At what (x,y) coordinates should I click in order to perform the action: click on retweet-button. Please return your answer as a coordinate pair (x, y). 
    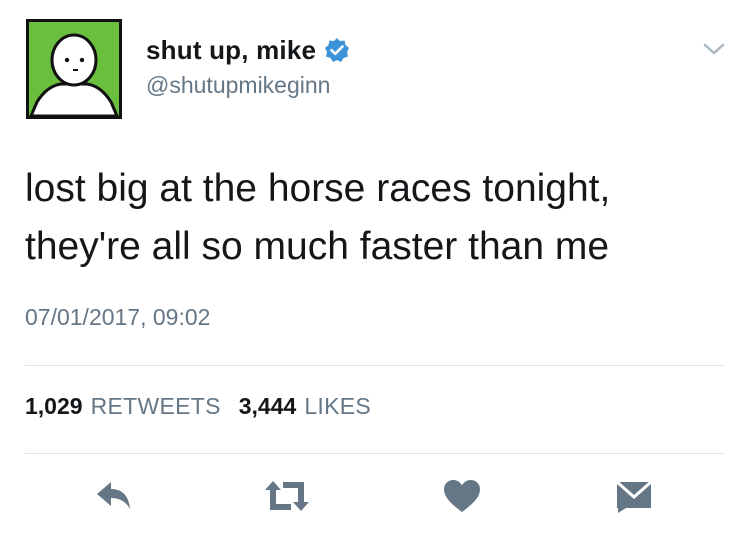
    Looking at the image, I should click on (287, 496).